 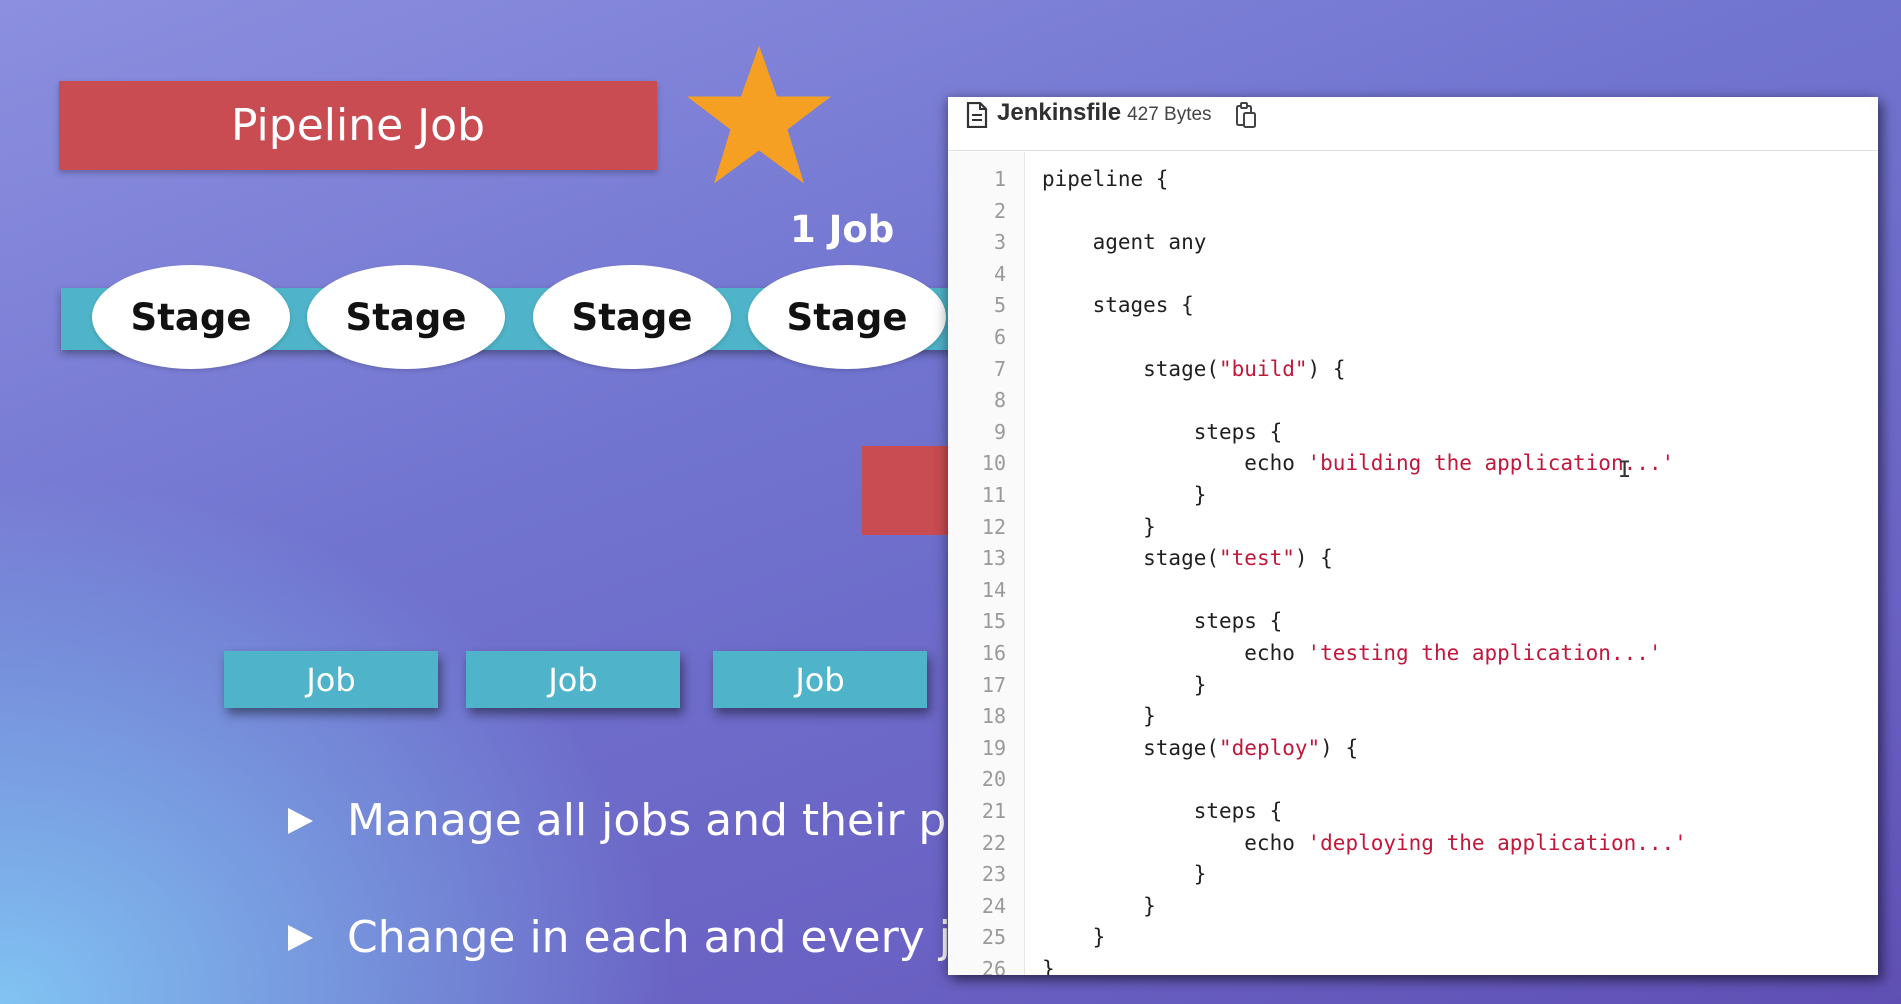 I want to click on code-line: 26}, so click(x=1413, y=964).